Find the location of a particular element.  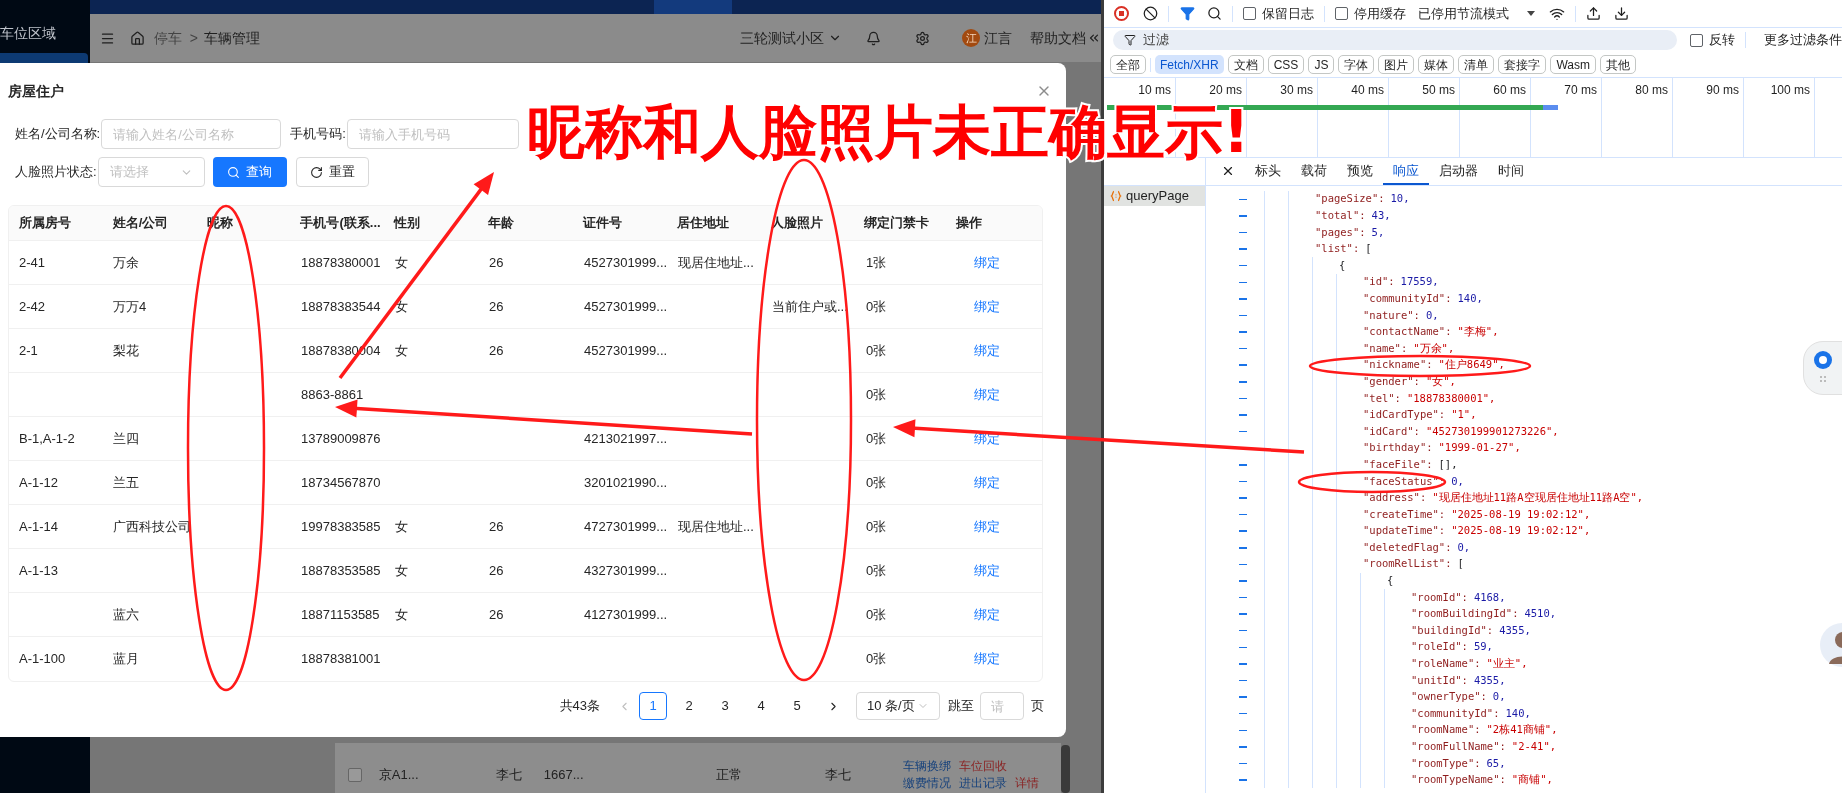

throttling-select: 已停用节流模式 is located at coordinates (1476, 13).